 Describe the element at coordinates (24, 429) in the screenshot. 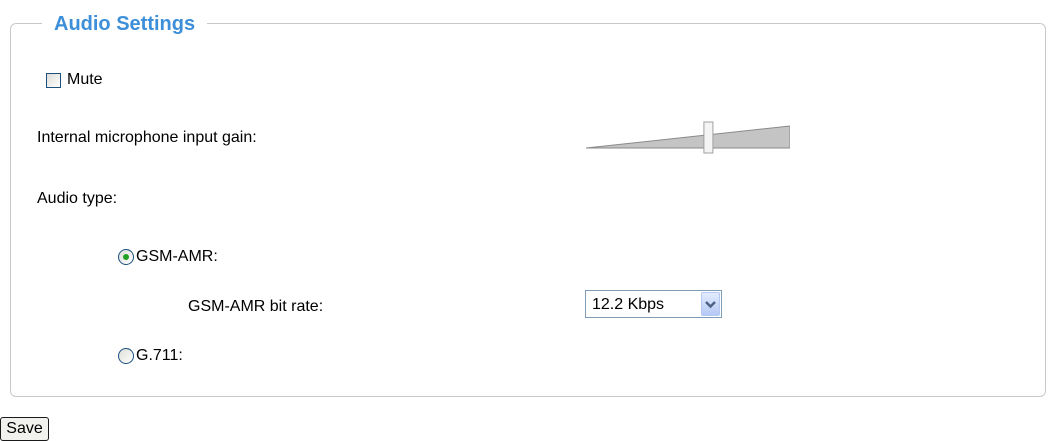

I see `save-button: Save` at that location.